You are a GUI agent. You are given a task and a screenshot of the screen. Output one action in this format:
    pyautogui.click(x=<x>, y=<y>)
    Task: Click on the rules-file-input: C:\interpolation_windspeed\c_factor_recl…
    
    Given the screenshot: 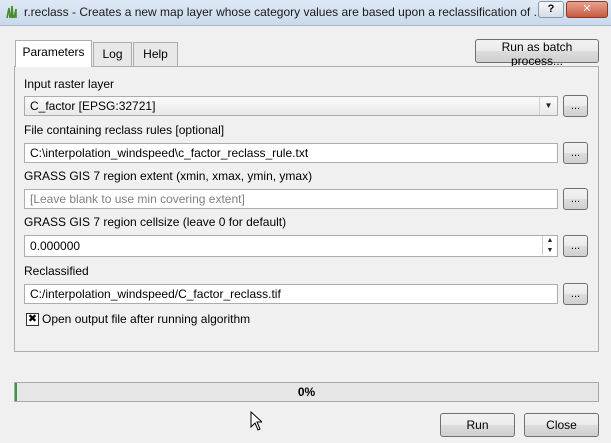 What is the action you would take?
    pyautogui.click(x=291, y=153)
    